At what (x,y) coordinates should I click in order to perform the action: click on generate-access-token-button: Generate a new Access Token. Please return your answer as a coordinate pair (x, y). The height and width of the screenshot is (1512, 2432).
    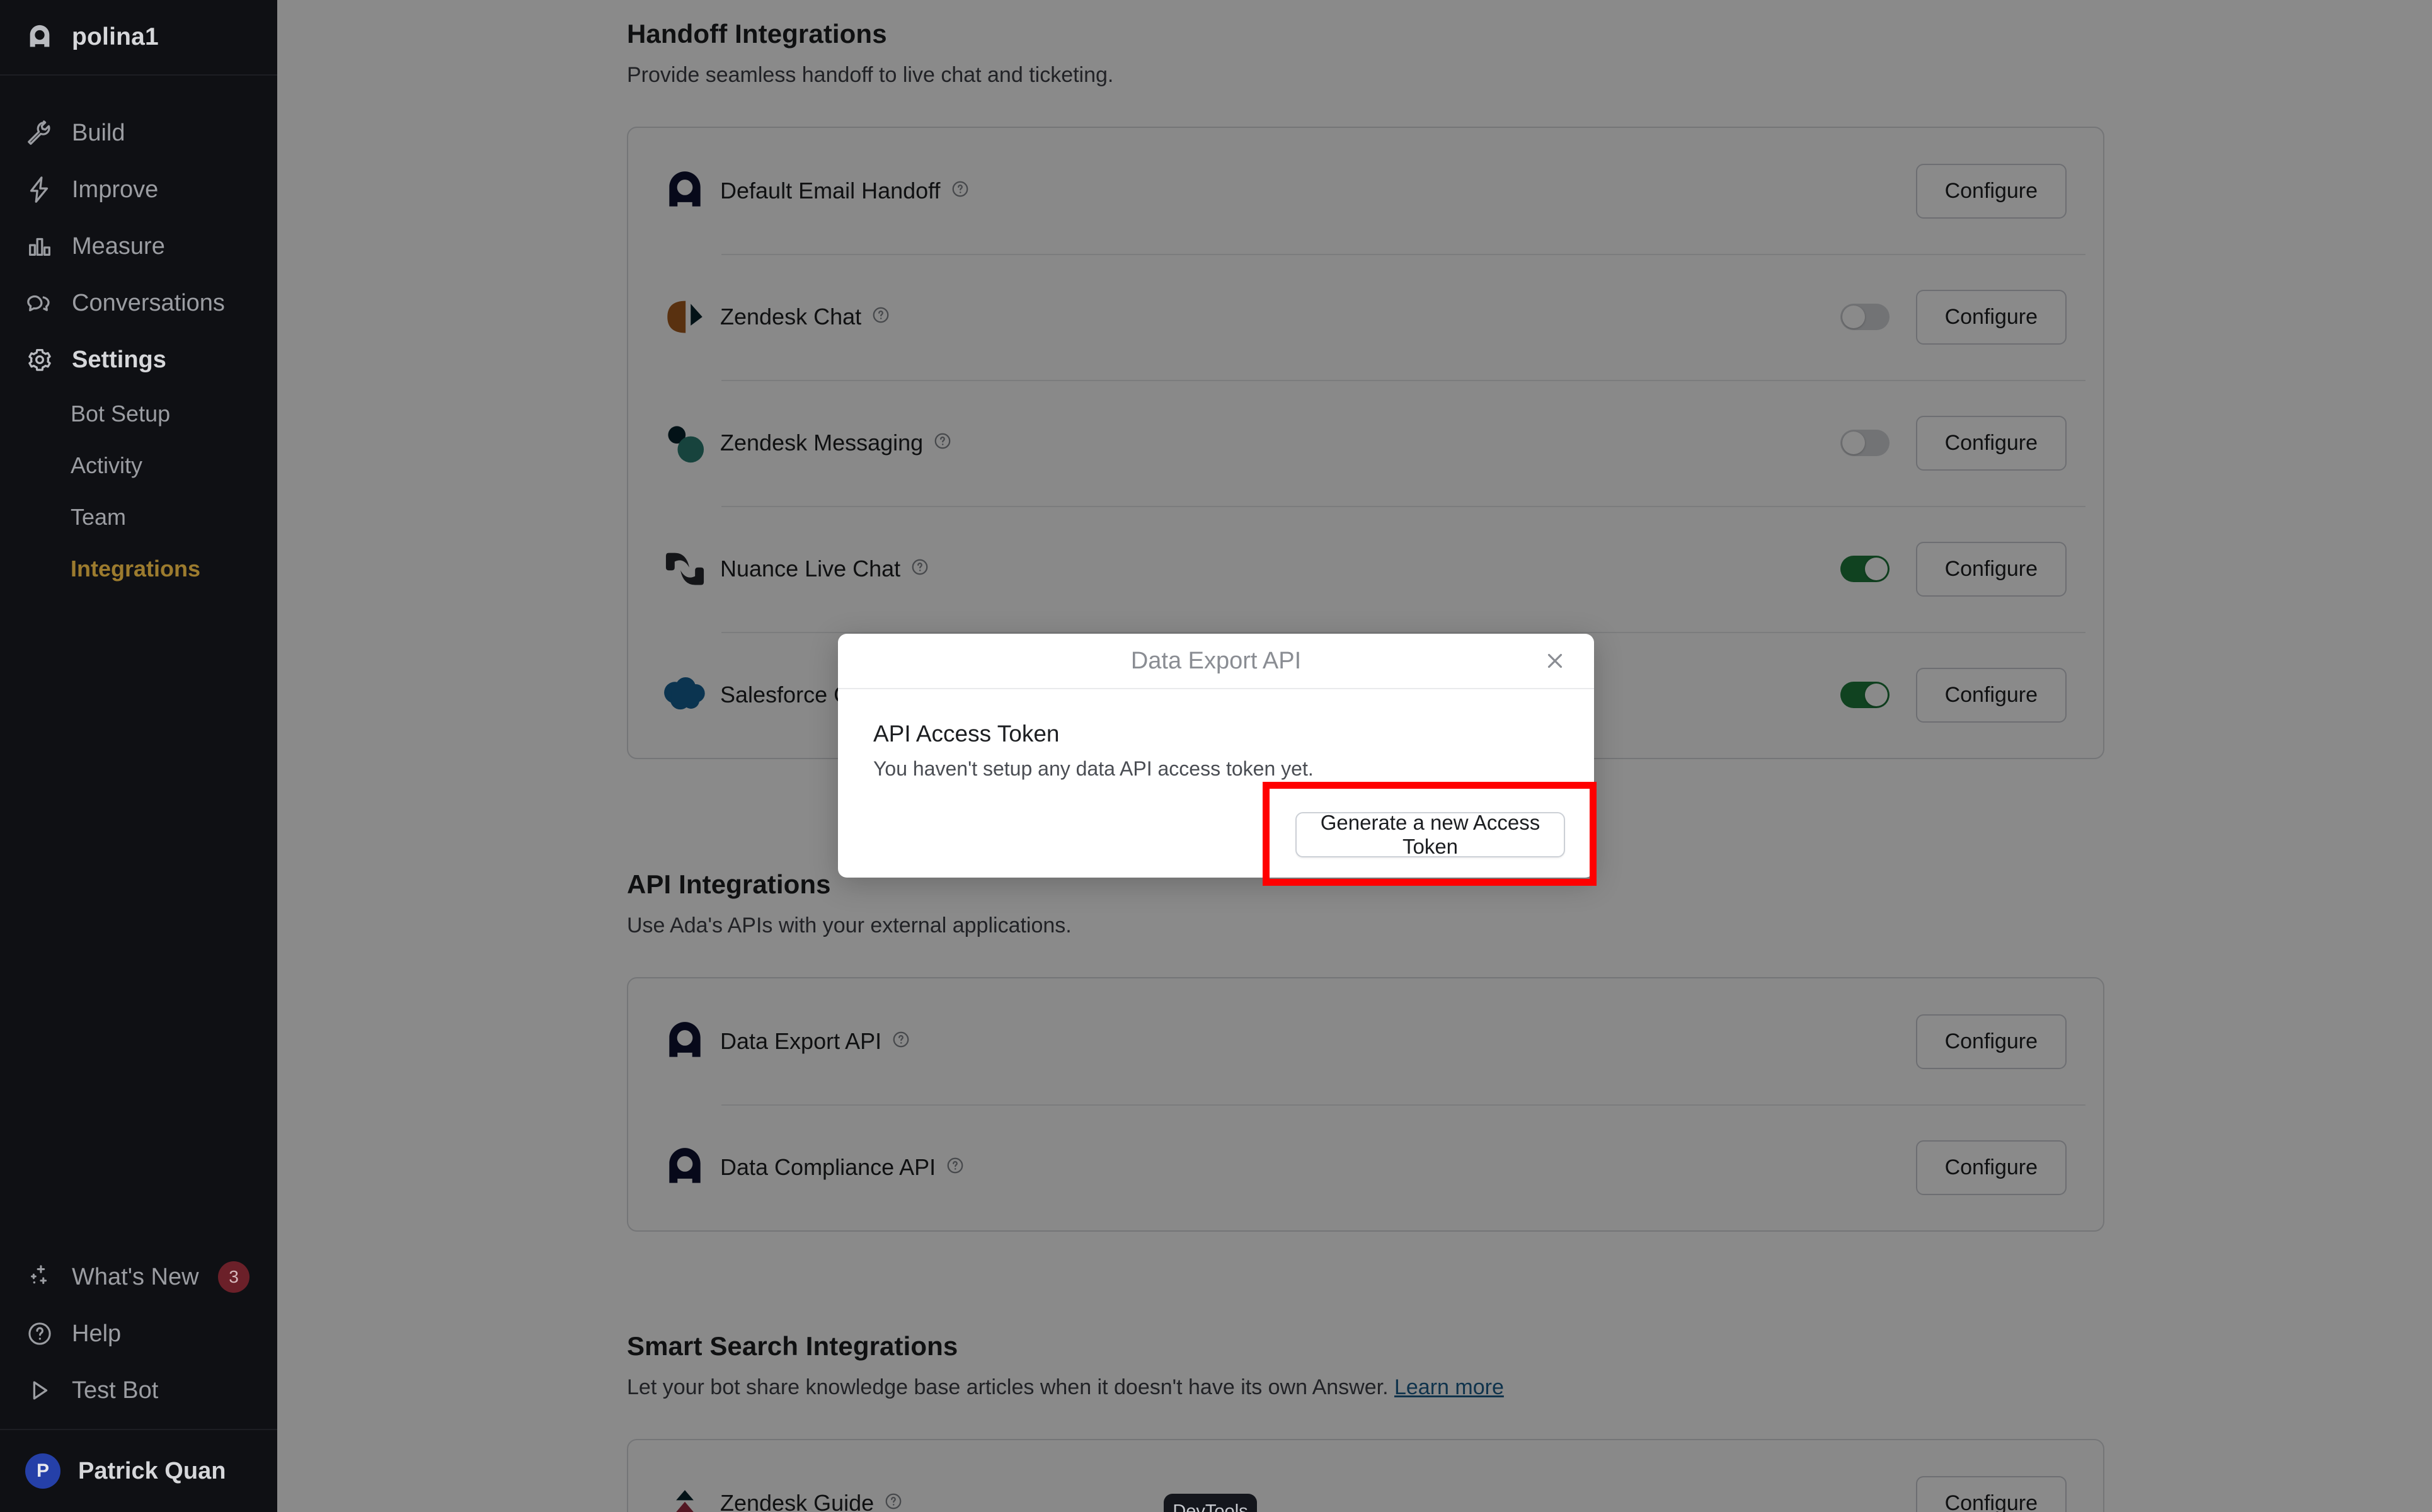
    Looking at the image, I should click on (1430, 834).